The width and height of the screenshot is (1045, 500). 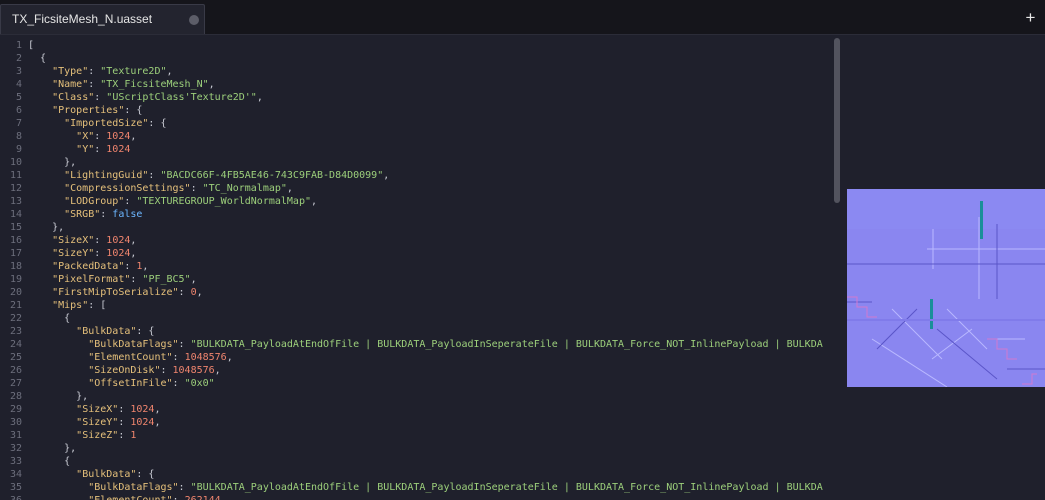 What do you see at coordinates (415, 71) in the screenshot?
I see `code-line: 3 "Type": "Texture2D",` at bounding box center [415, 71].